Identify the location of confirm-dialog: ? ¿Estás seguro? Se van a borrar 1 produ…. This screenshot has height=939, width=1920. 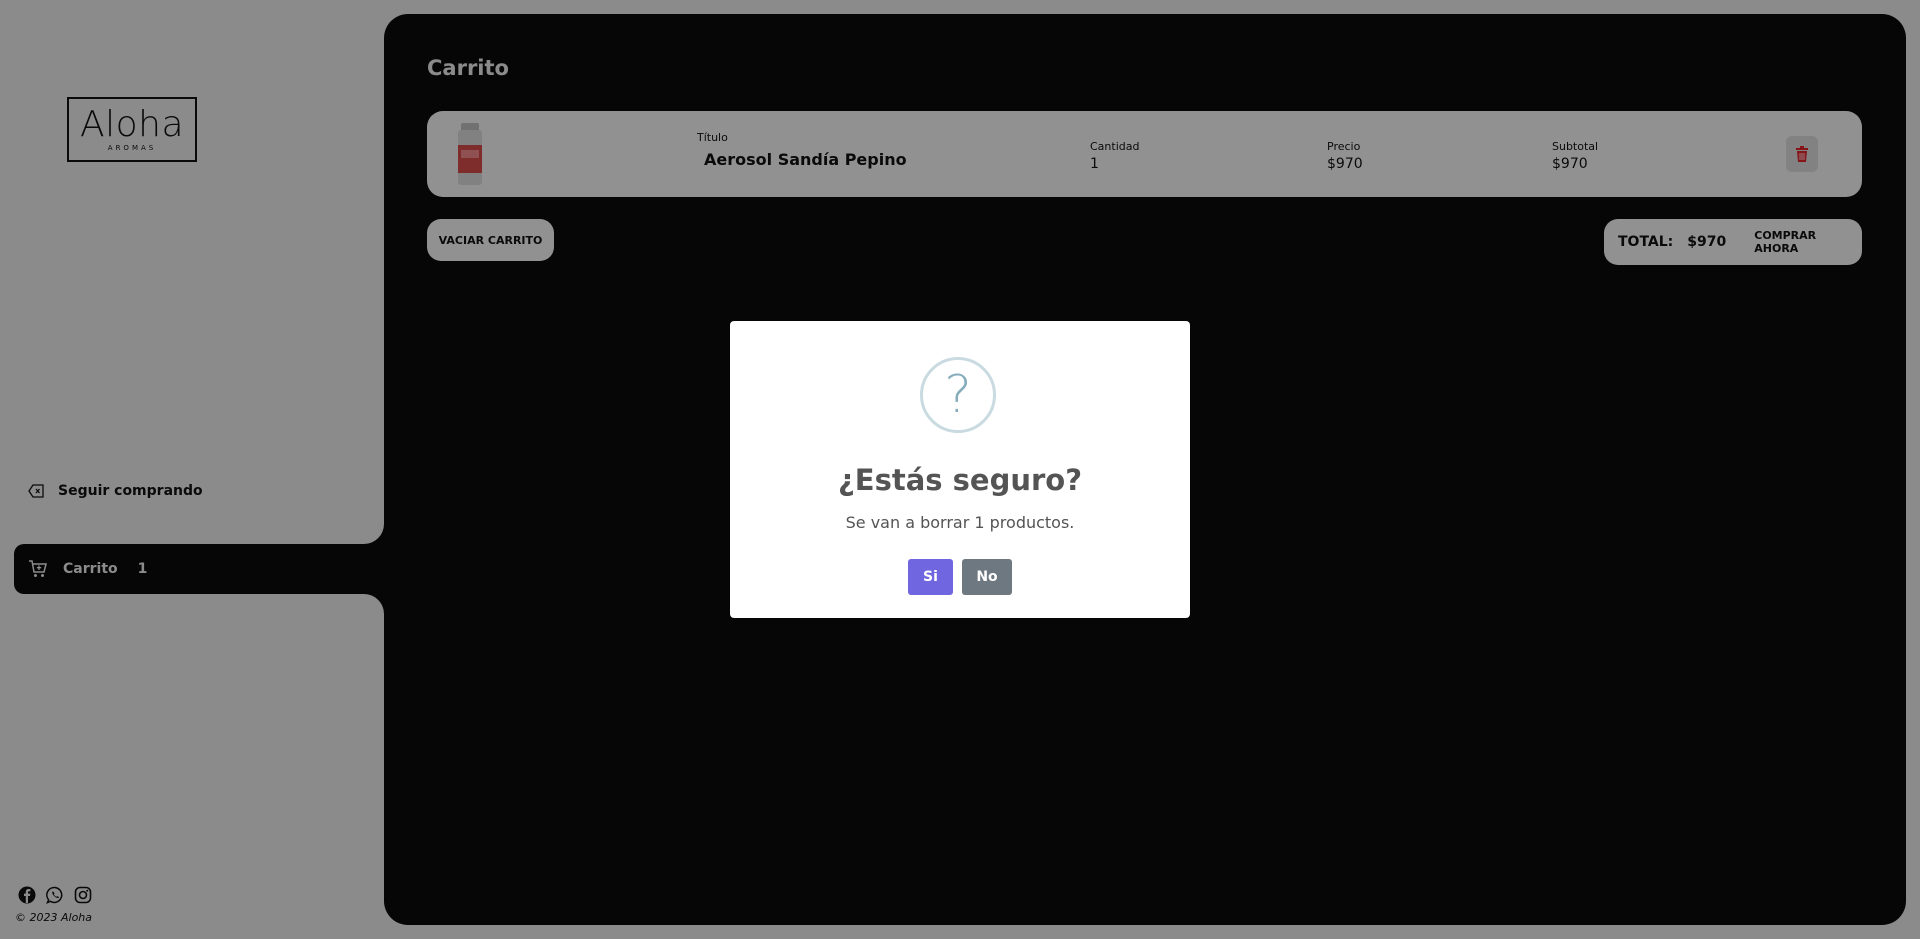
(960, 469).